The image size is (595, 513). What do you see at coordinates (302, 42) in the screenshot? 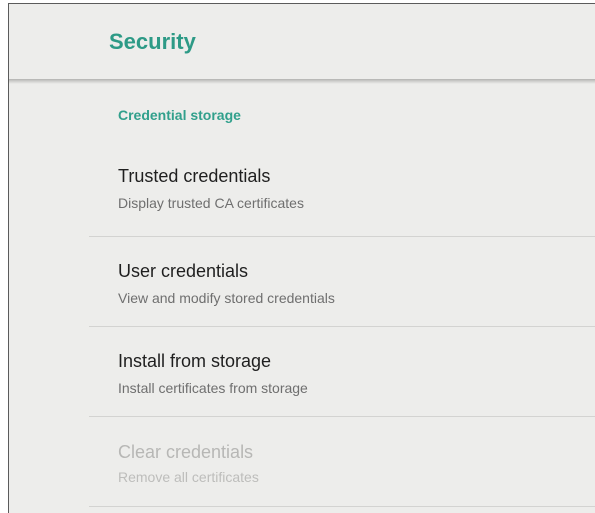
I see `app-bar: Security` at bounding box center [302, 42].